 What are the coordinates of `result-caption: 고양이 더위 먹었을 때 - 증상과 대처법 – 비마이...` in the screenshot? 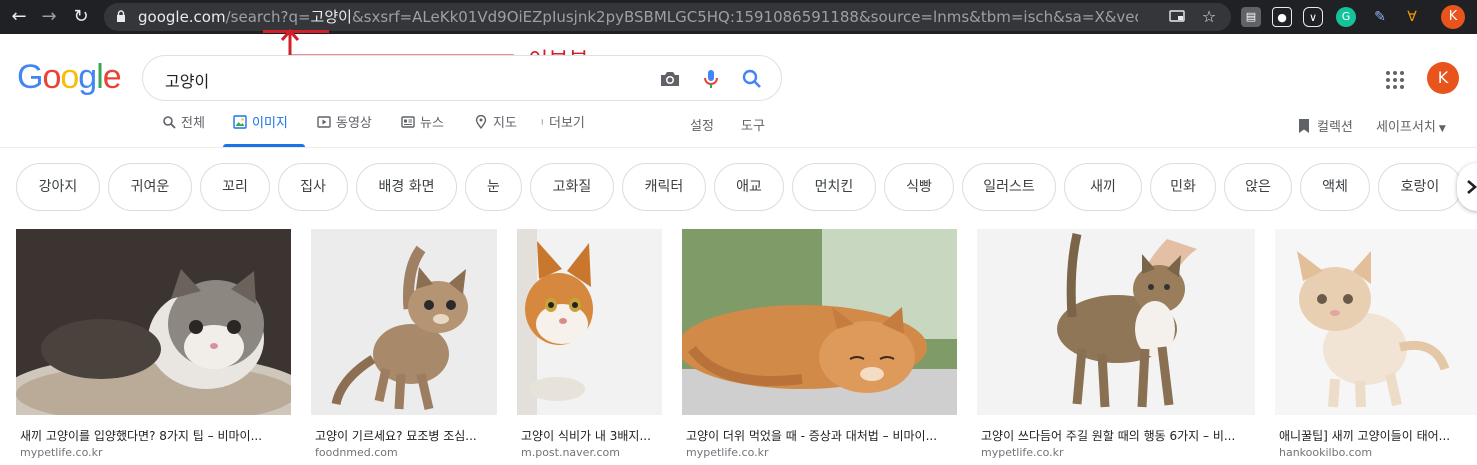 It's located at (822, 435).